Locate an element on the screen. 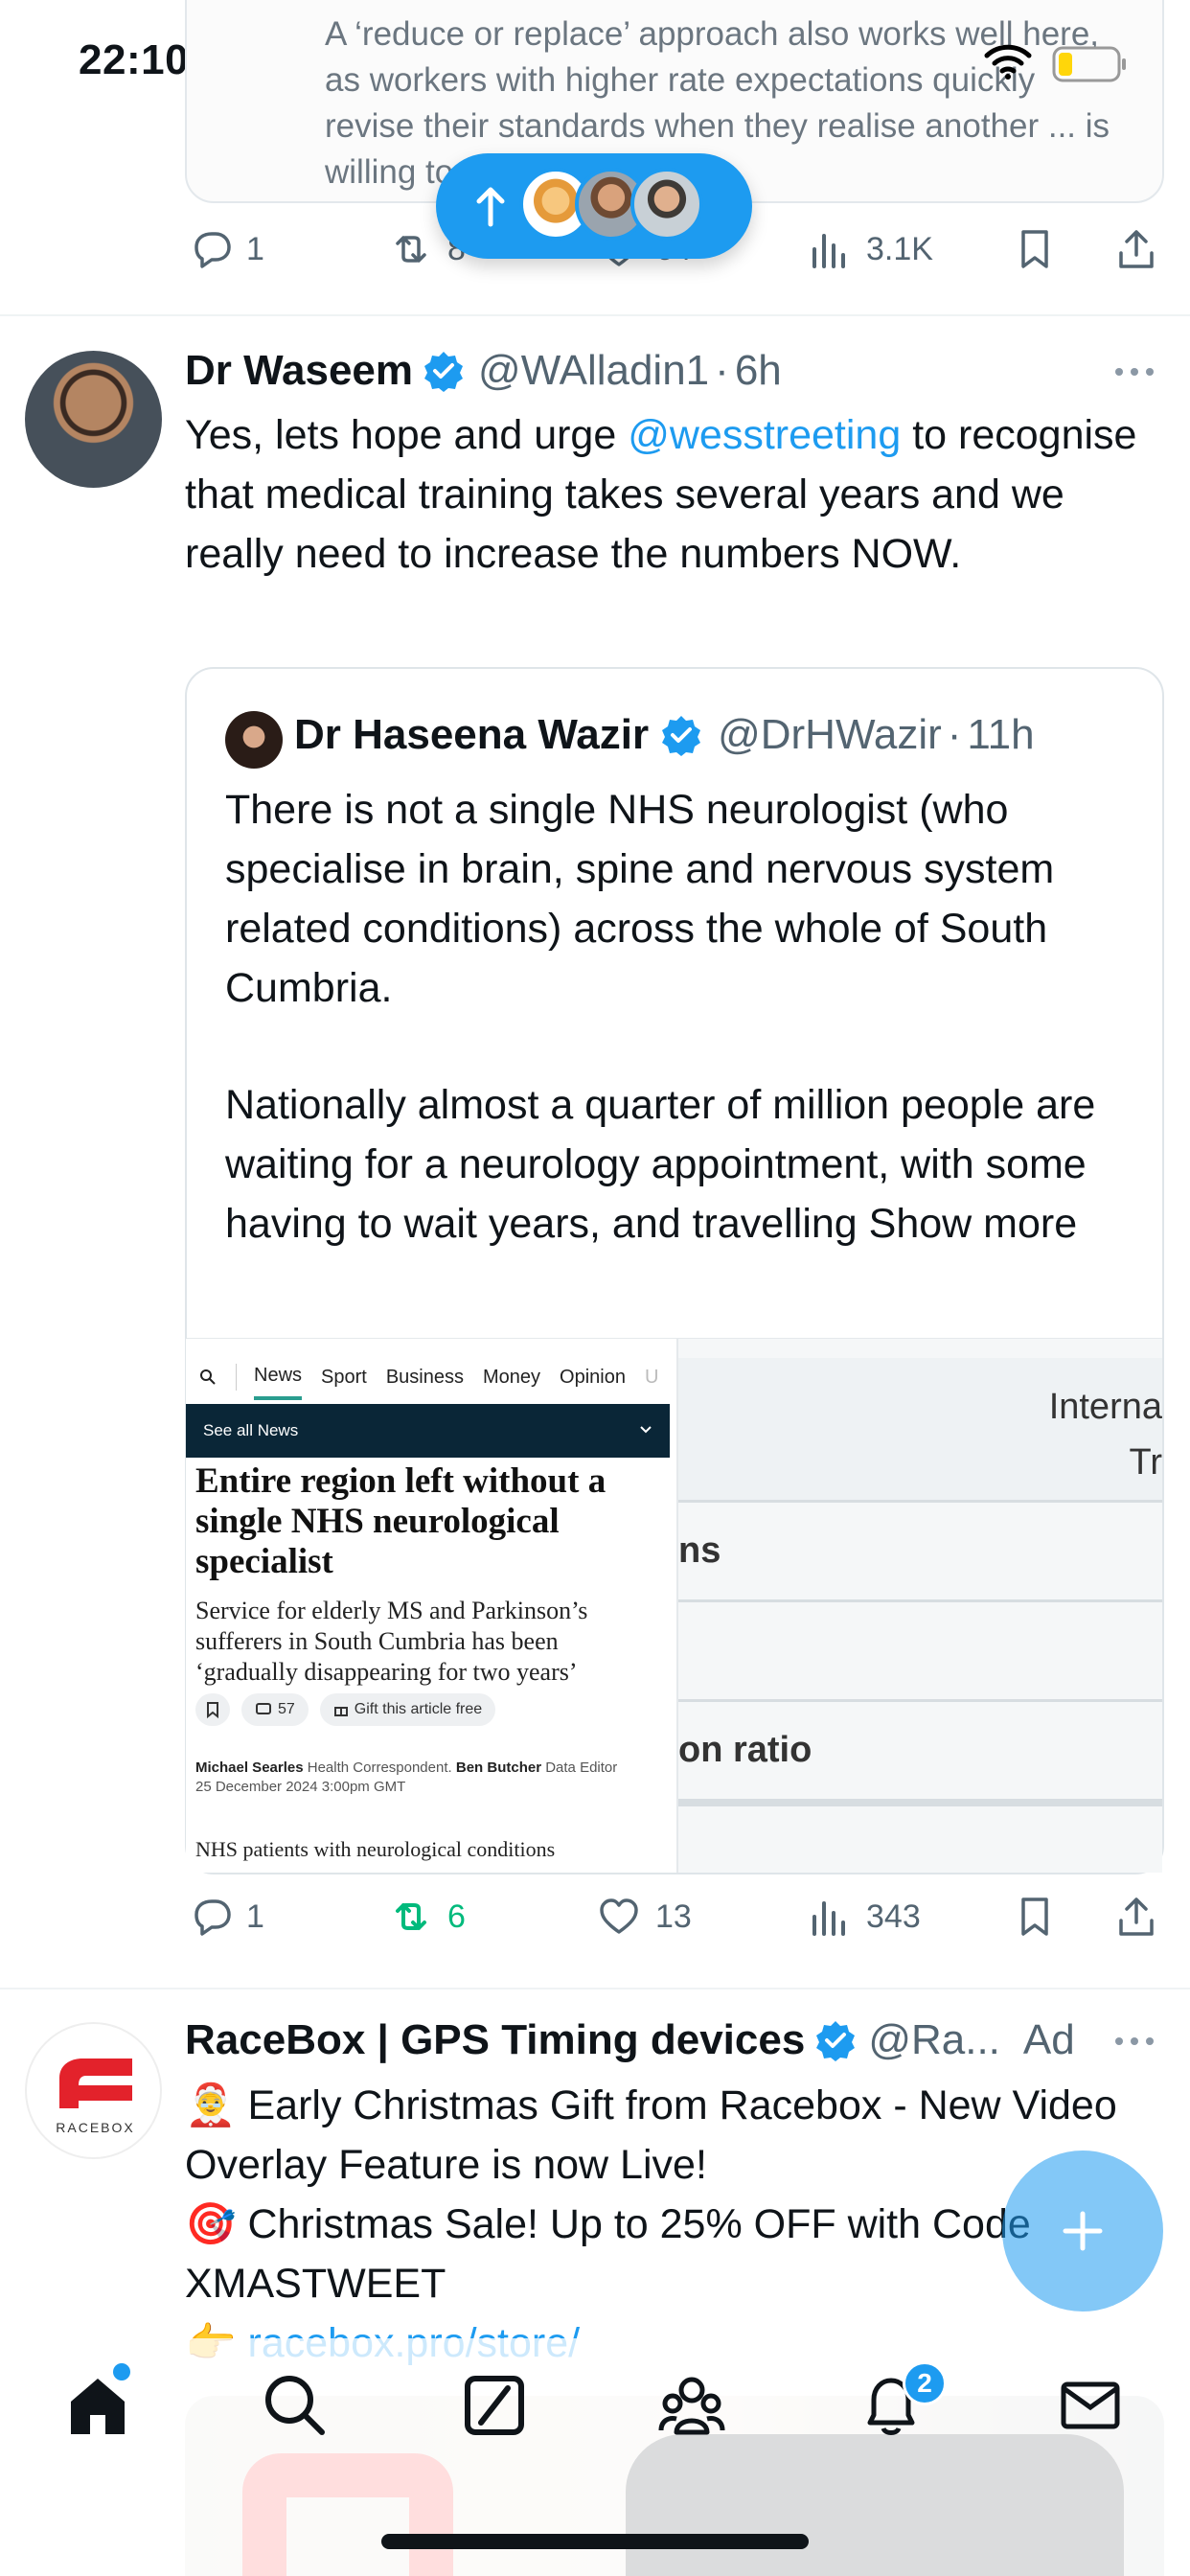 The width and height of the screenshot is (1190, 2576). views-count: 343 is located at coordinates (894, 1916).